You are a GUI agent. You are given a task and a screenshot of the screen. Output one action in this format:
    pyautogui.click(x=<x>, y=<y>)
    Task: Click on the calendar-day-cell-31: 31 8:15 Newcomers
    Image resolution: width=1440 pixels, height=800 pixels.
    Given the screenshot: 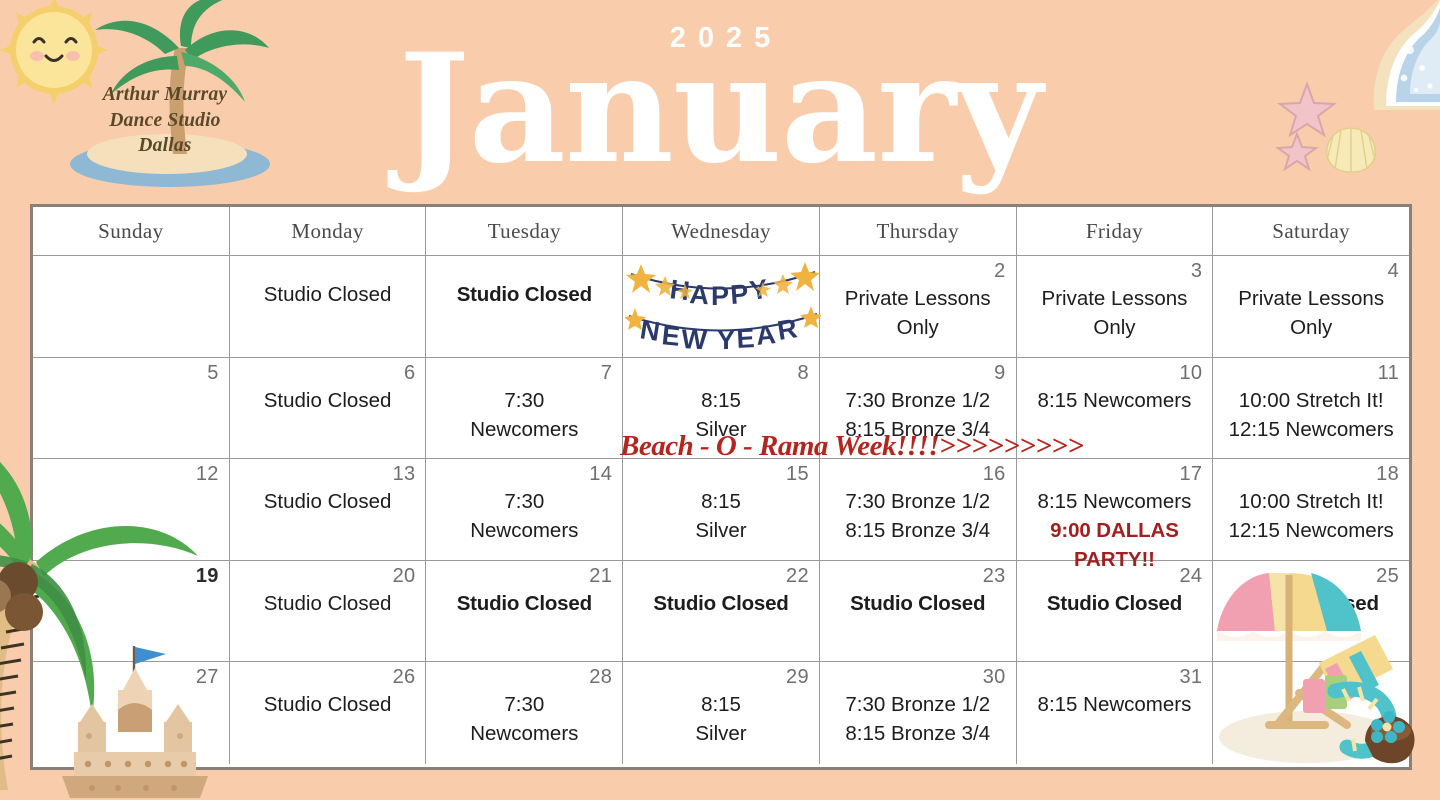 What is the action you would take?
    pyautogui.click(x=1115, y=713)
    